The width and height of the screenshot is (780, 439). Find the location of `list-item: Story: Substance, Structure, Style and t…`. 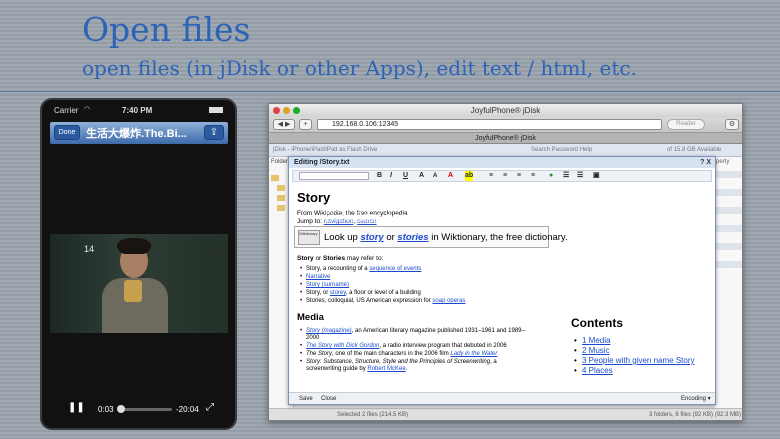

list-item: Story: Substance, Structure, Style and t… is located at coordinates (398, 362).